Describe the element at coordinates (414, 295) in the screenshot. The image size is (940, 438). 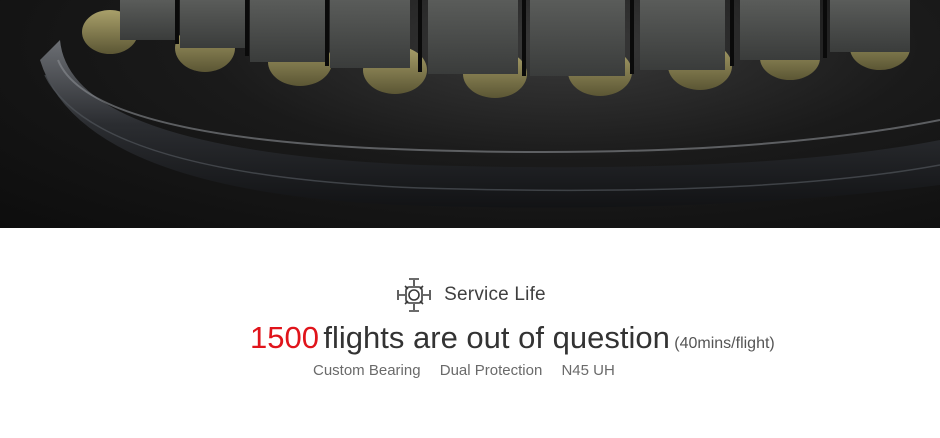
I see `drone-icon` at that location.